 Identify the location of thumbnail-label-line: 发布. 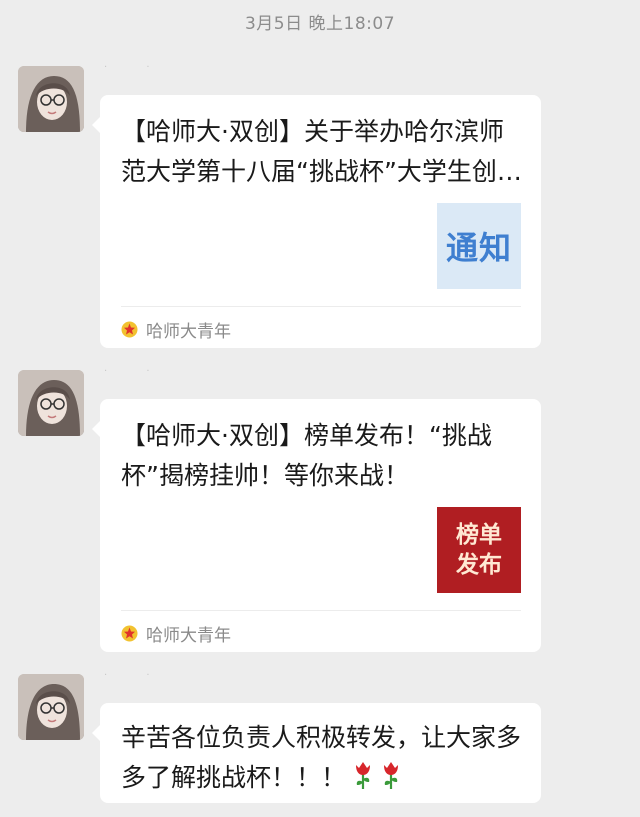
(479, 565).